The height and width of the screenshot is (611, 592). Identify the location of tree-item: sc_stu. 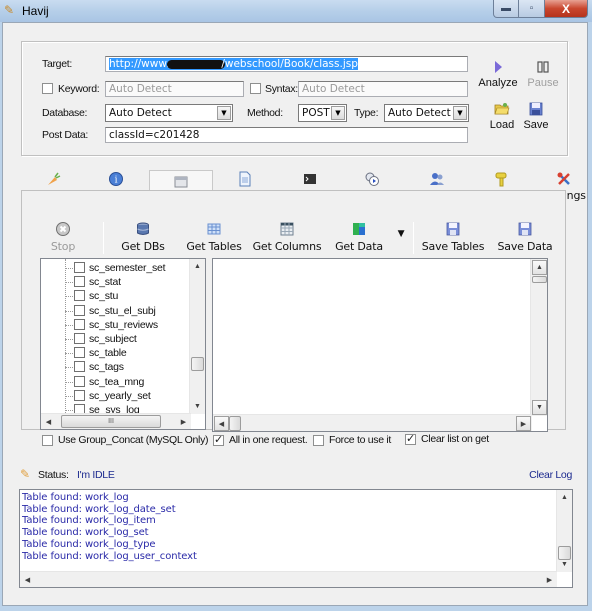
(116, 296).